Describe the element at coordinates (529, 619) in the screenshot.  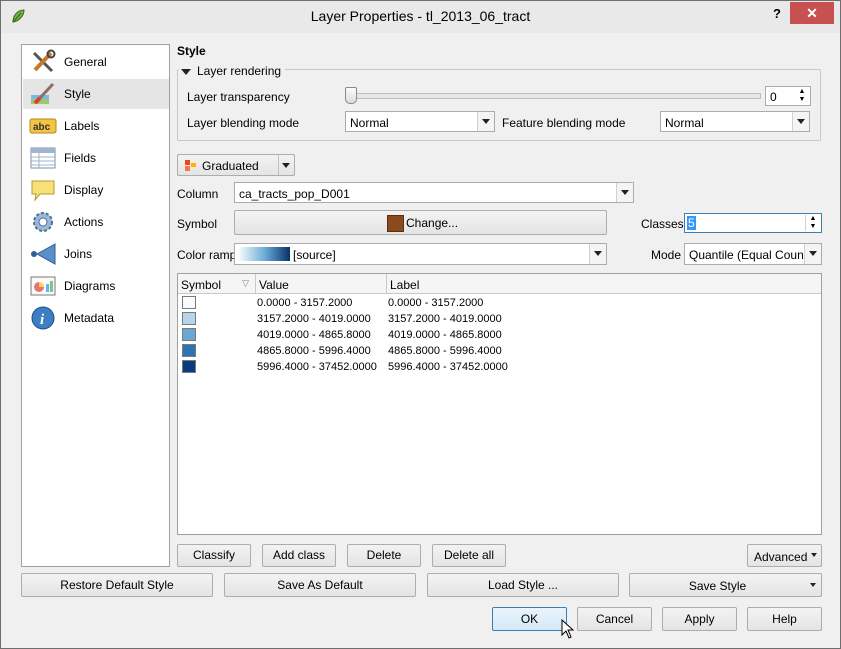
I see `ok-button: OK` at that location.